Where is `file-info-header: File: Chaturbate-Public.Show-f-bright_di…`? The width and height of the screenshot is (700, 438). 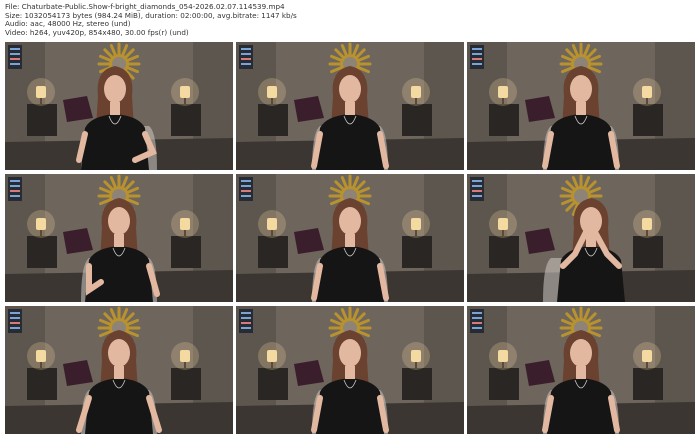
file-info-header: File: Chaturbate-Public.Show-f-bright_di… is located at coordinates (350, 19).